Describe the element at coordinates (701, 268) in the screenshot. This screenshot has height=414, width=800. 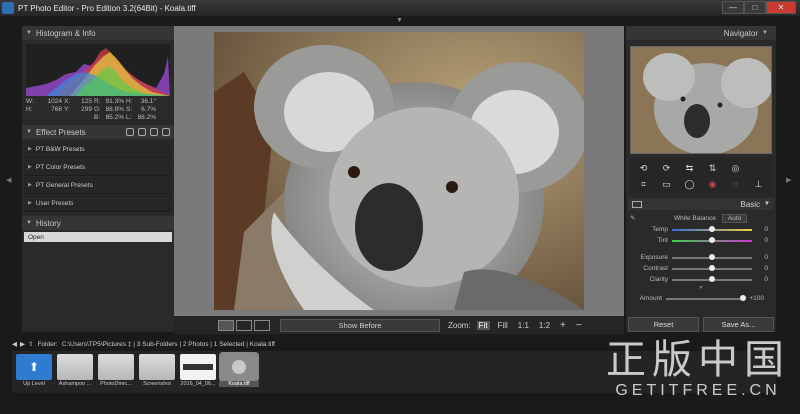
I see `contrast-slider: Contrast 0` at that location.